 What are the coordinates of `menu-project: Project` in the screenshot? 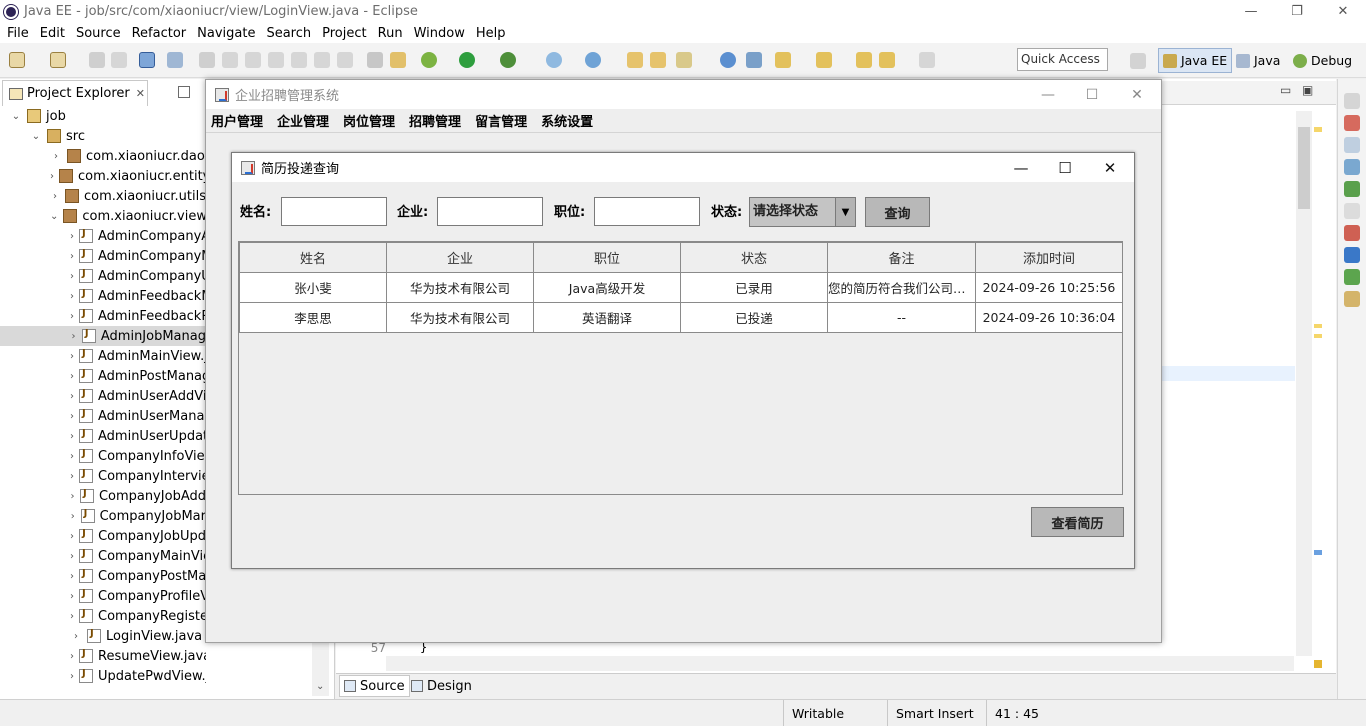 It's located at (344, 33).